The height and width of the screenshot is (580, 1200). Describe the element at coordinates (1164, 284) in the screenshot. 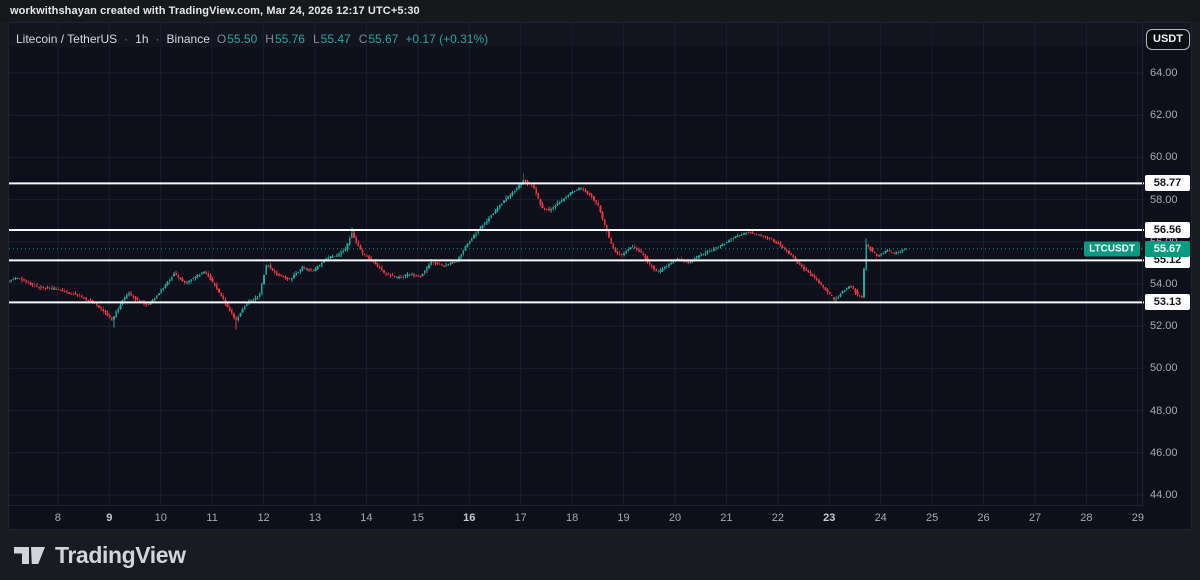

I see `price-tick: 54.00` at that location.